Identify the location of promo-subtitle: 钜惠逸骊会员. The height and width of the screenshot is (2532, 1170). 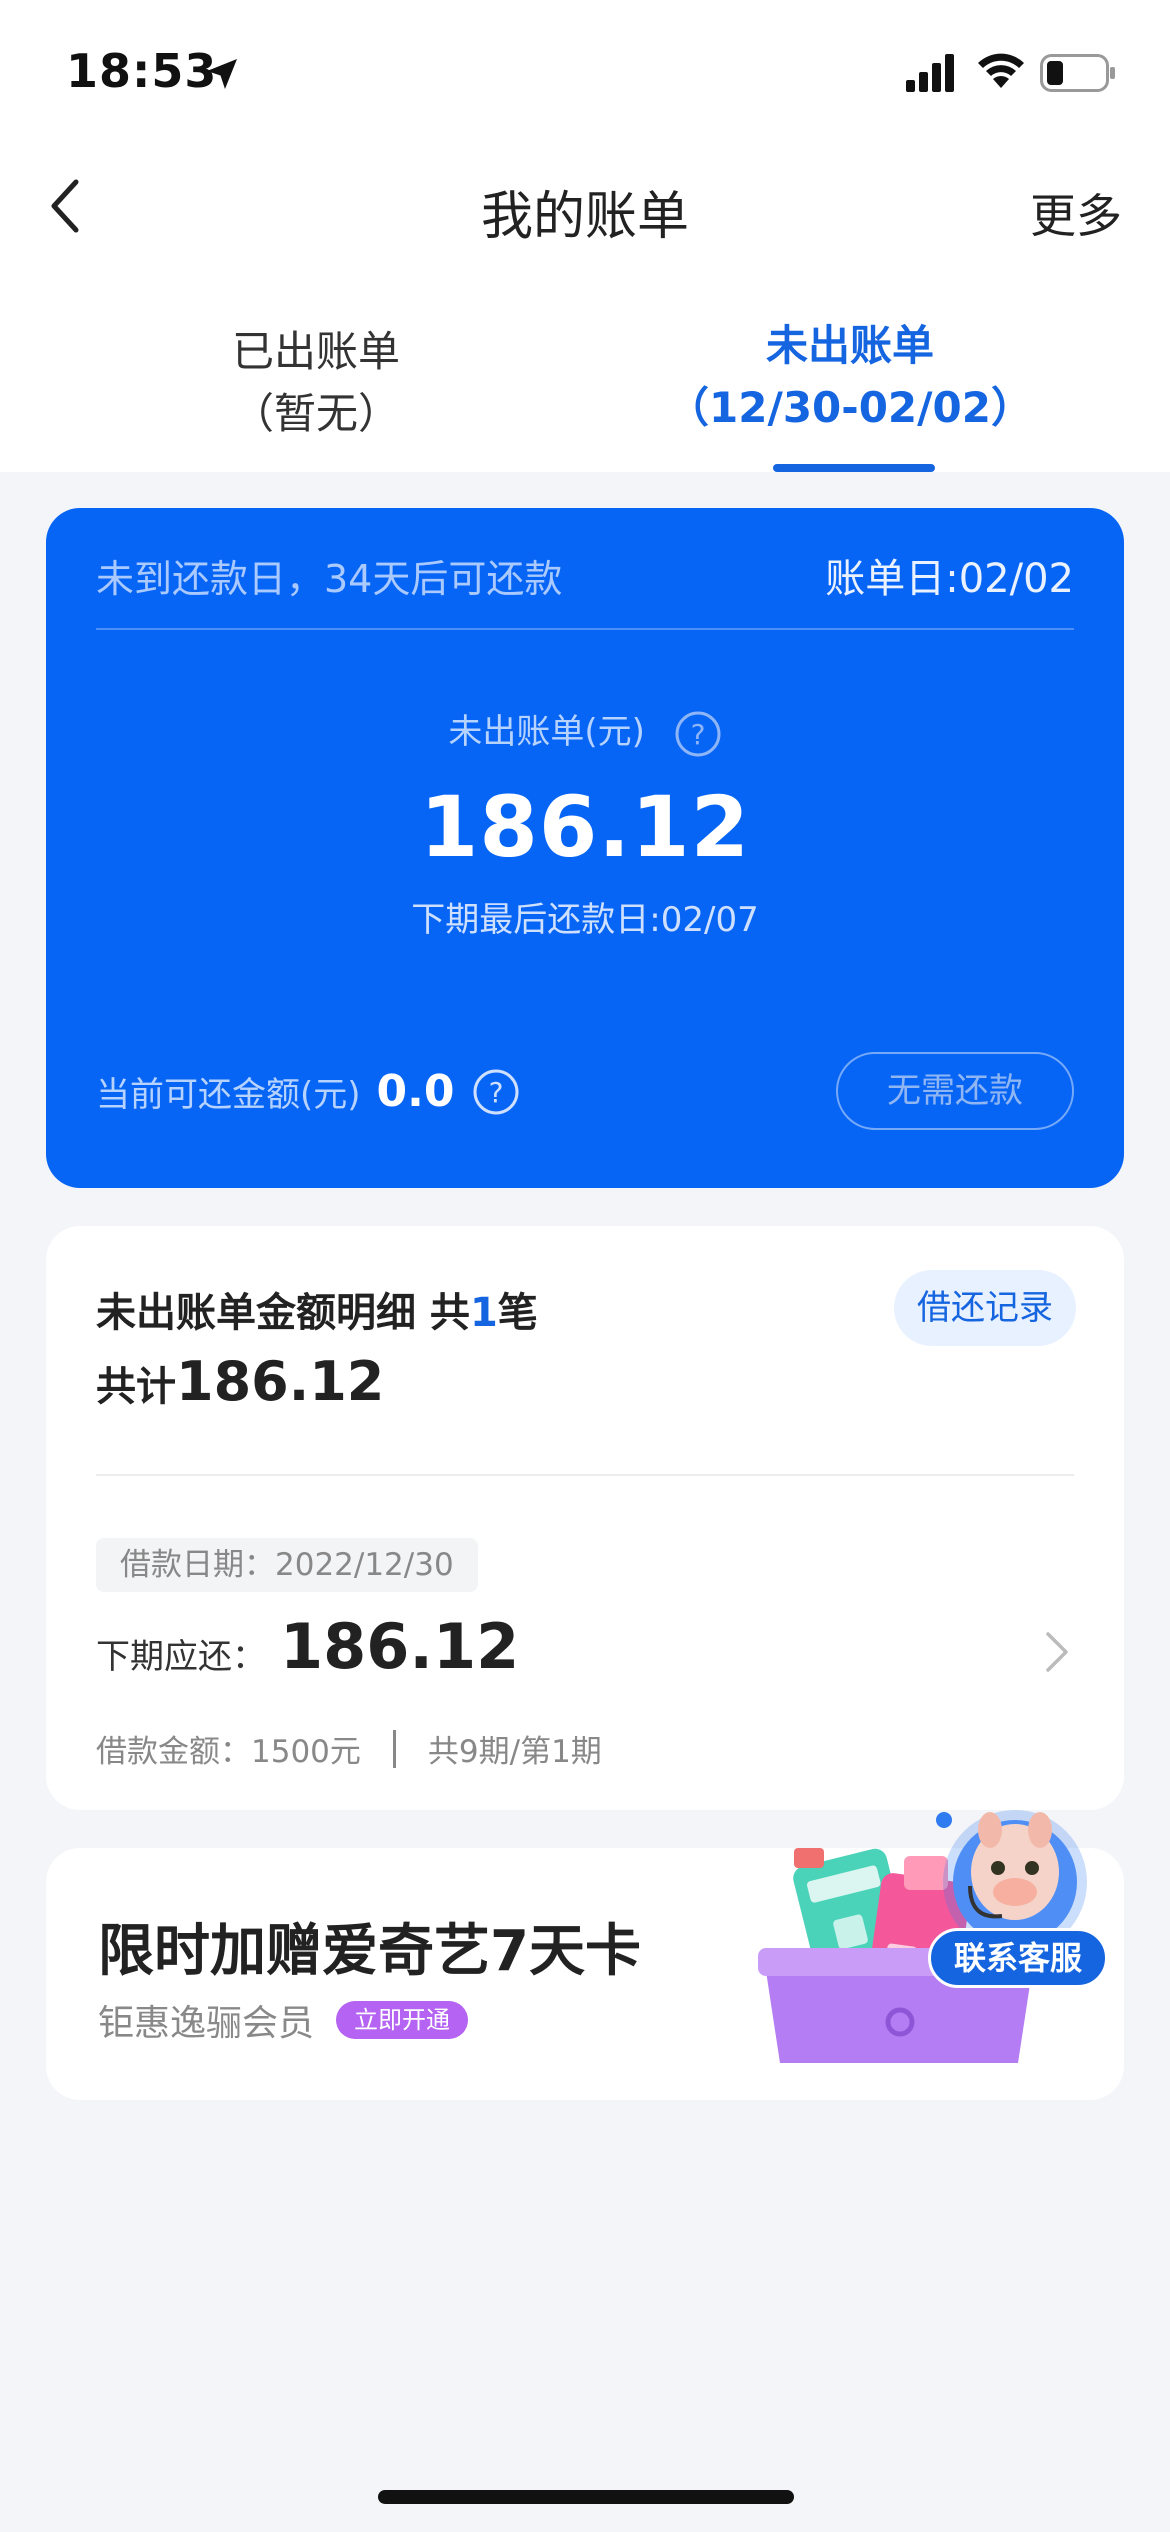
(206, 2023).